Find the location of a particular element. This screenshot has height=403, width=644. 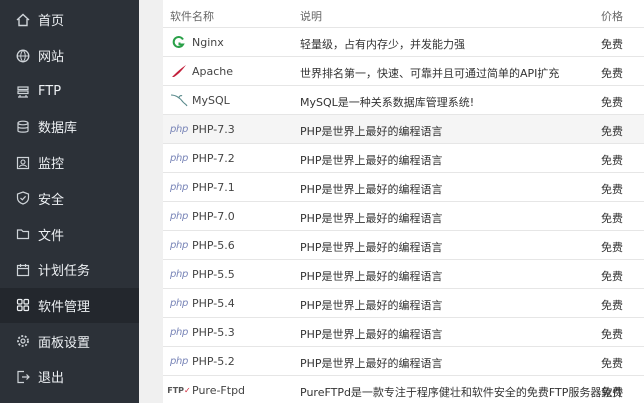

monitor-icon is located at coordinates (23, 163).